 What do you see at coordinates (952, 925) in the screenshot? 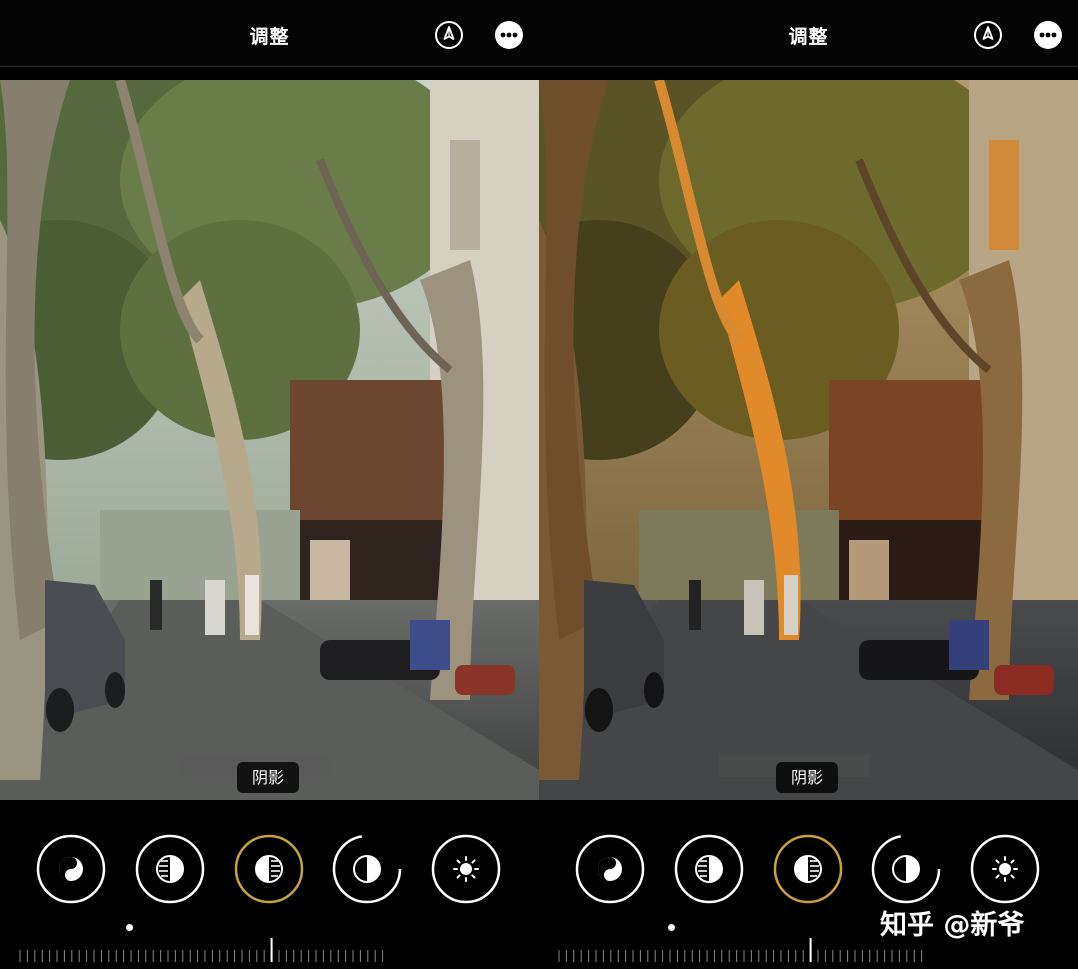
I see `source-watermark: 知乎 @新爷` at bounding box center [952, 925].